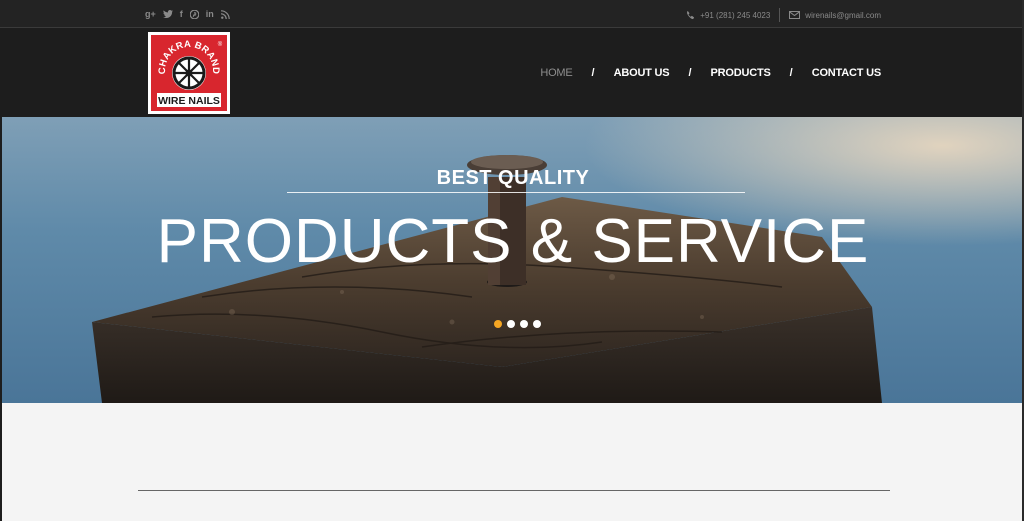 Image resolution: width=1024 pixels, height=521 pixels. Describe the element at coordinates (783, 15) in the screenshot. I see `contact-info: +91 (281) 245 4023 wirenails@gmail.com` at that location.